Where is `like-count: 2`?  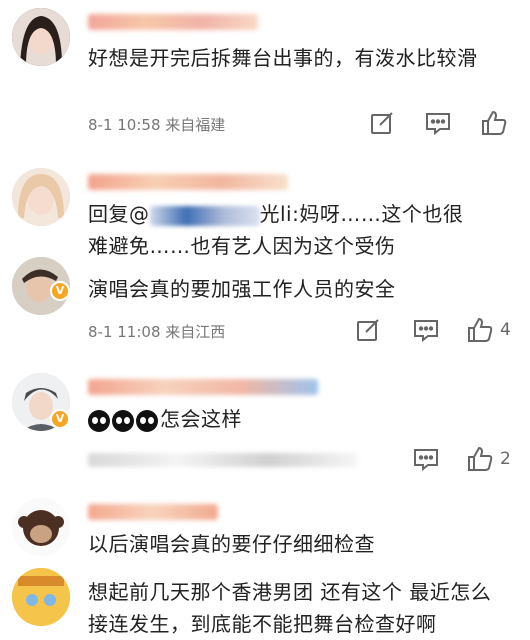
like-count: 2 is located at coordinates (505, 459).